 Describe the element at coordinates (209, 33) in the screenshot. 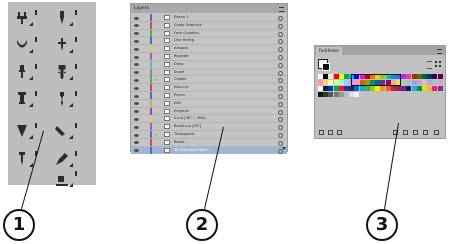

I see `layer-row: Face Graphics` at that location.